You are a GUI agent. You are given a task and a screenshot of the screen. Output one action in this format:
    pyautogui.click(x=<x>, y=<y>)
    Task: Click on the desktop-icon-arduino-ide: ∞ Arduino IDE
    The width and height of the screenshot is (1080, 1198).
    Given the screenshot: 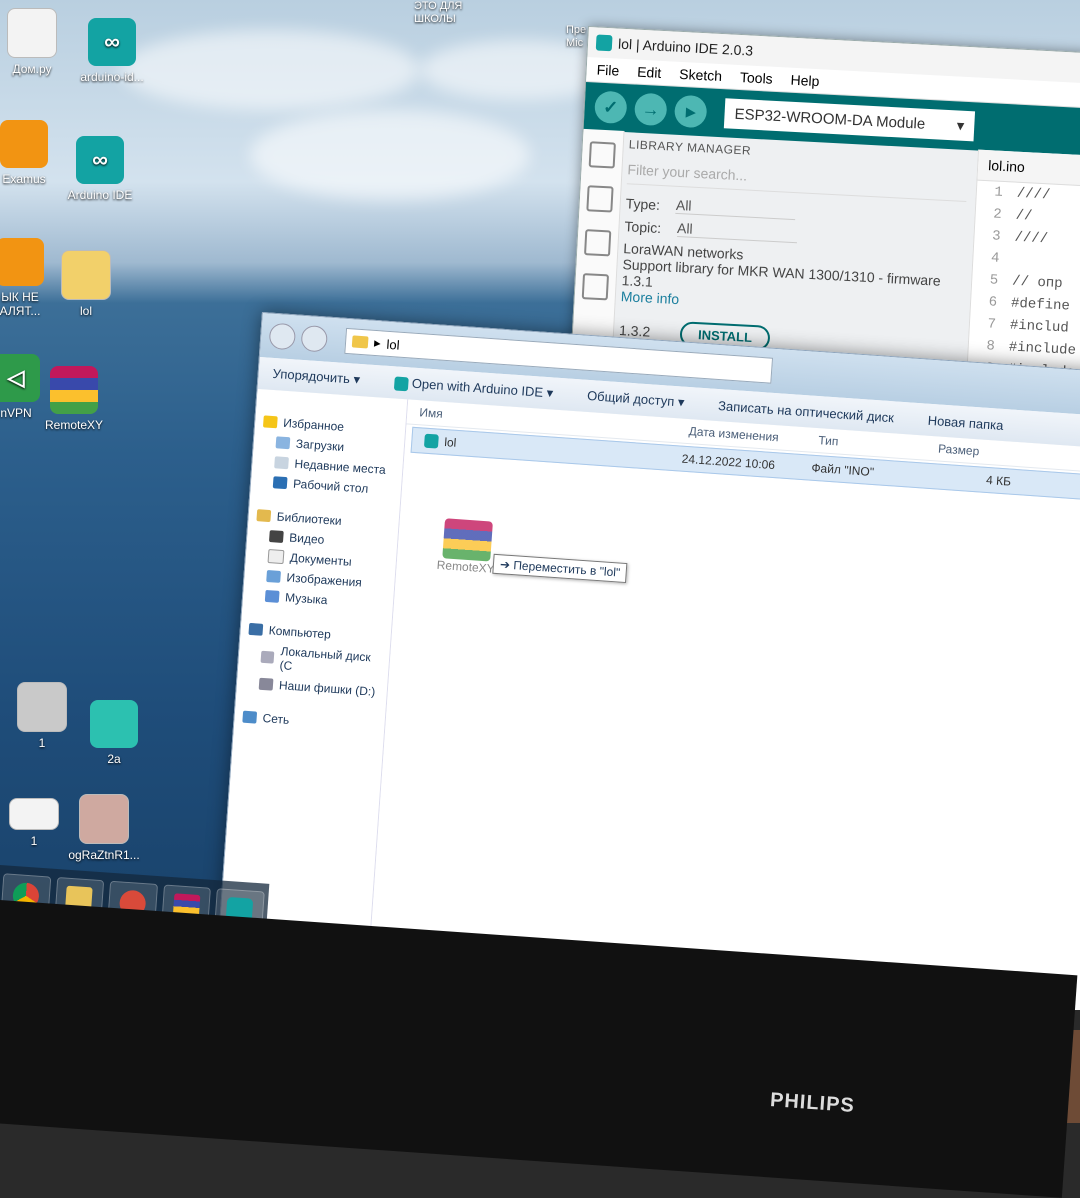 What is the action you would take?
    pyautogui.click(x=100, y=169)
    